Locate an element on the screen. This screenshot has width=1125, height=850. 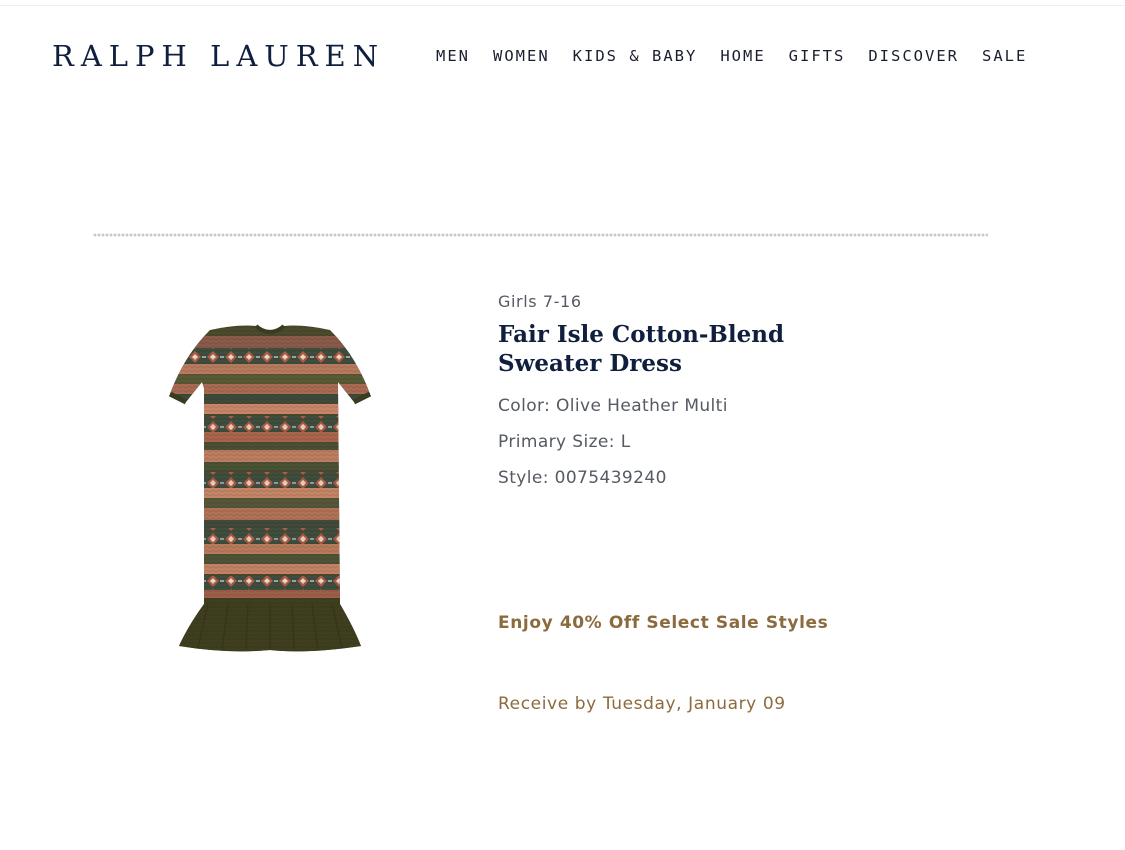
product-image is located at coordinates (270, 492).